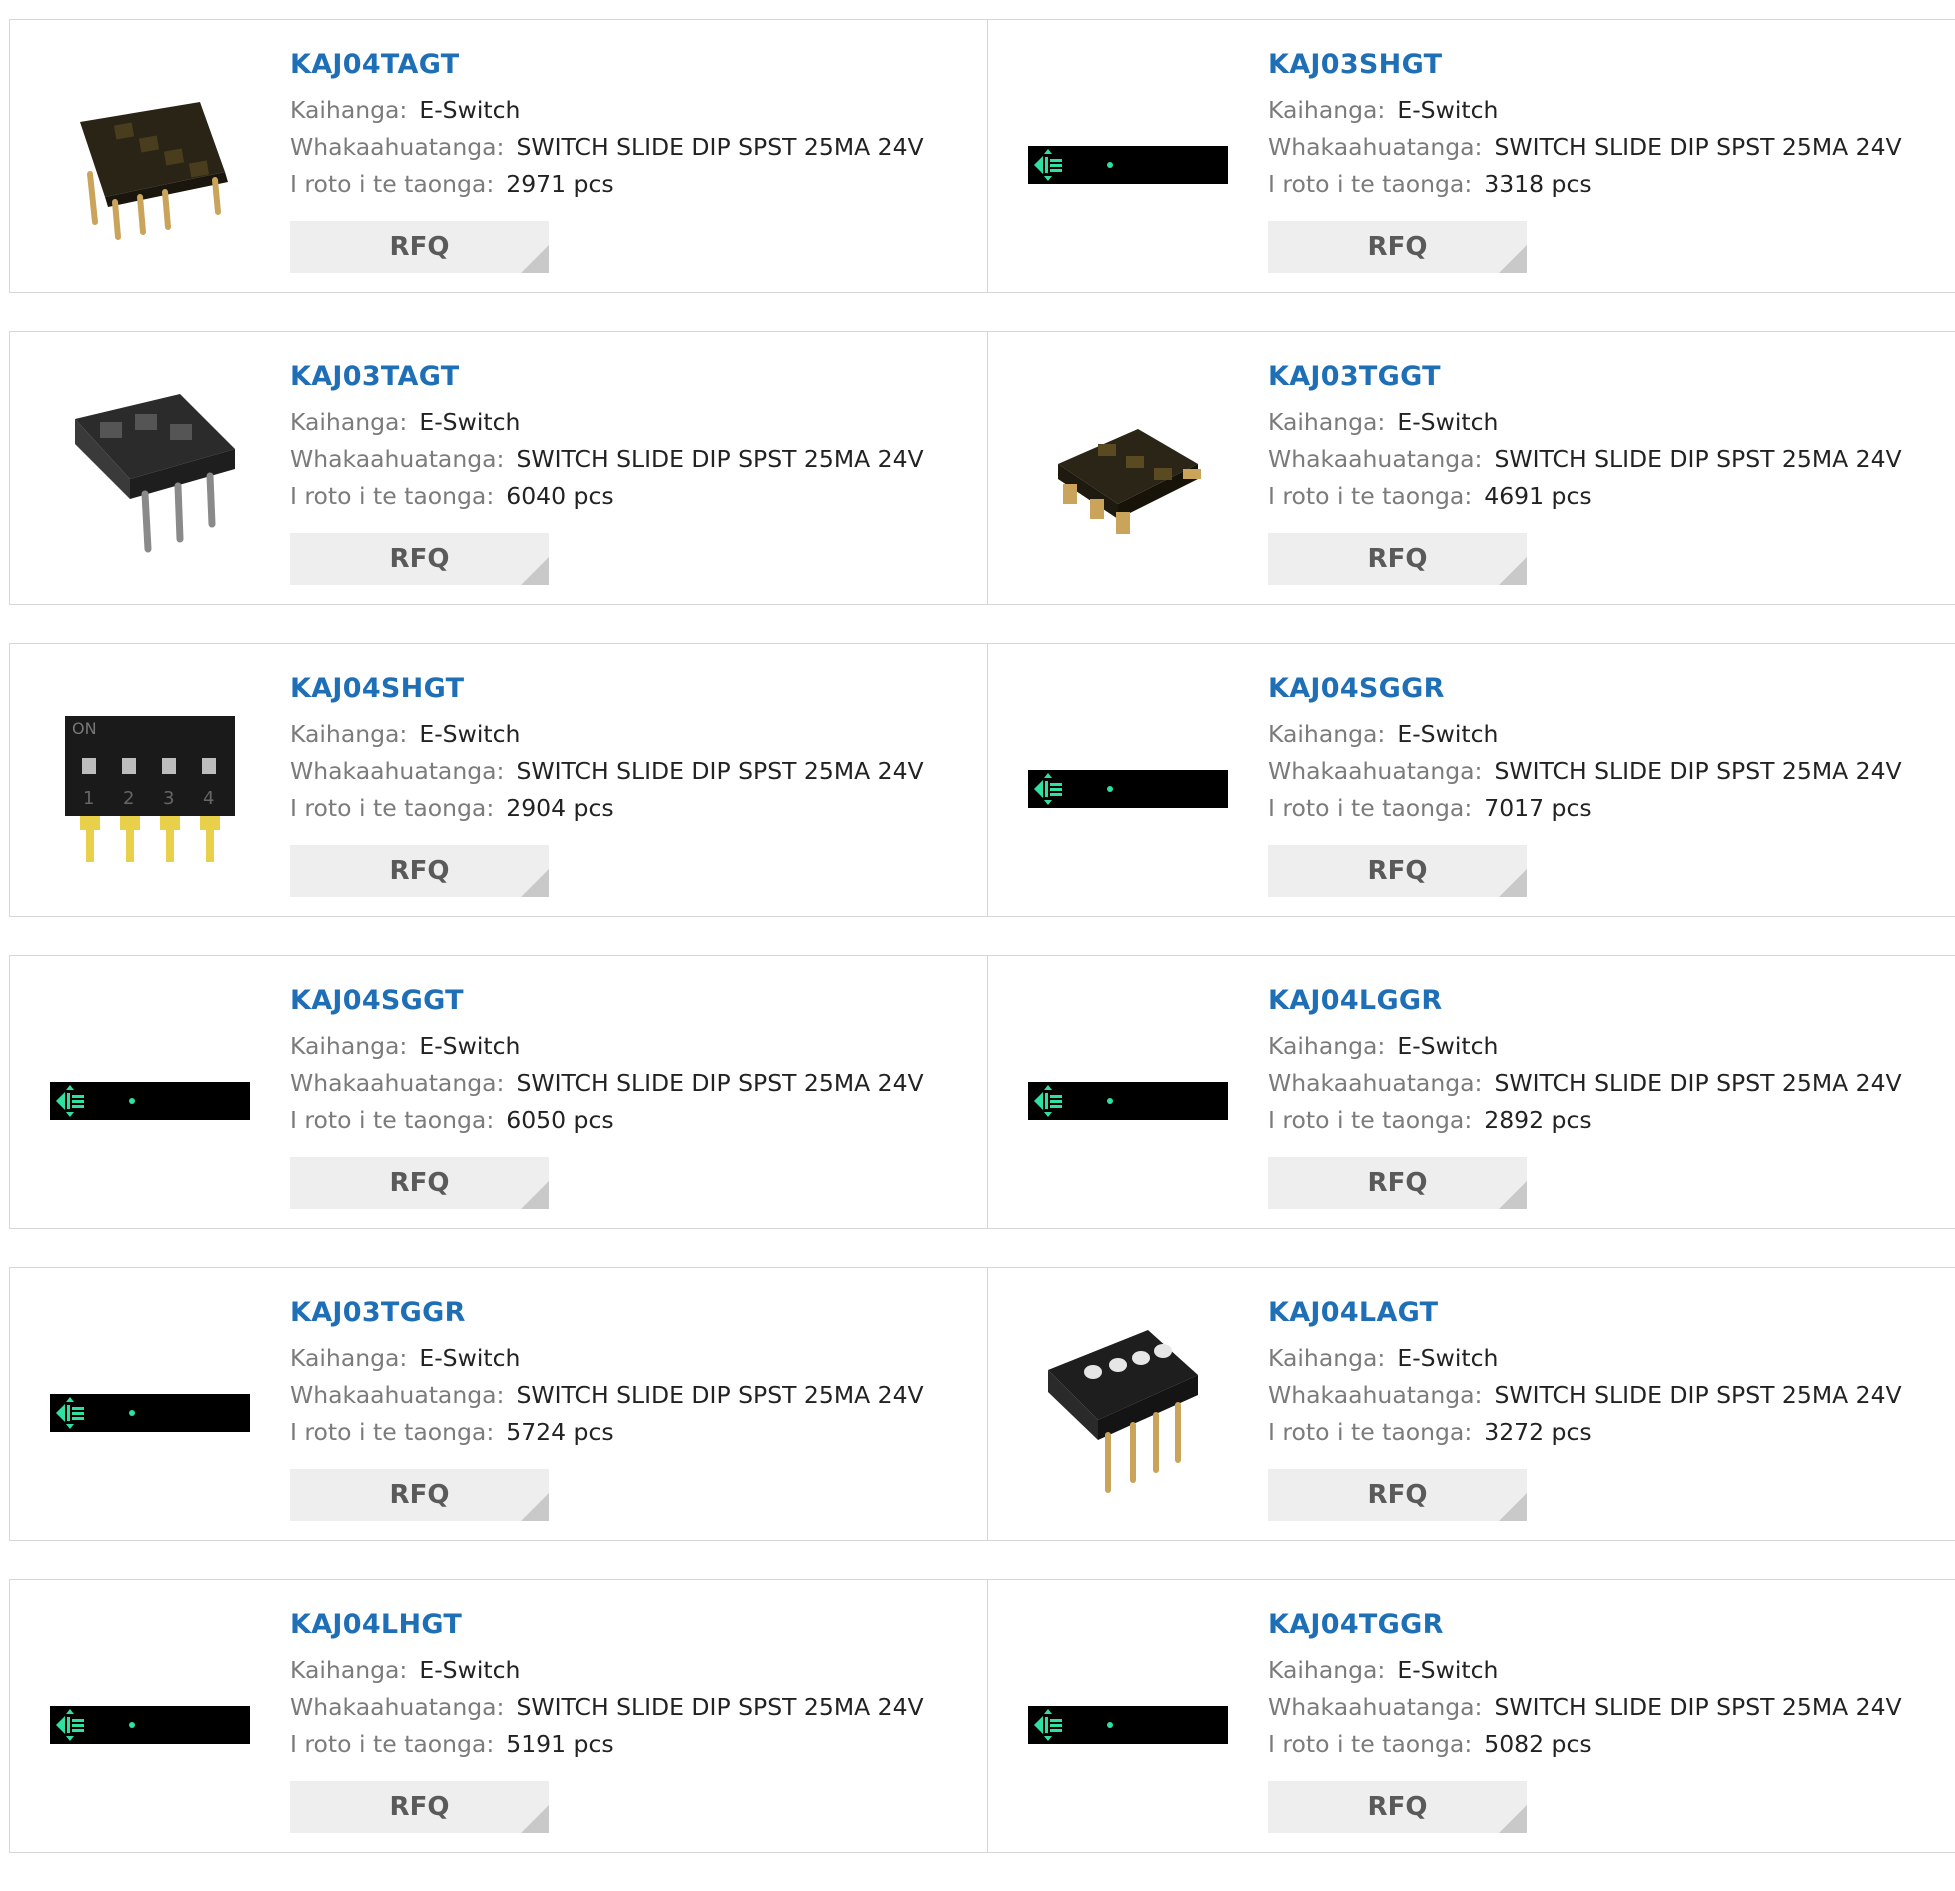 Image resolution: width=1955 pixels, height=1891 pixels. Describe the element at coordinates (628, 377) in the screenshot. I see `part-number-link: KAJ03TAGT` at that location.